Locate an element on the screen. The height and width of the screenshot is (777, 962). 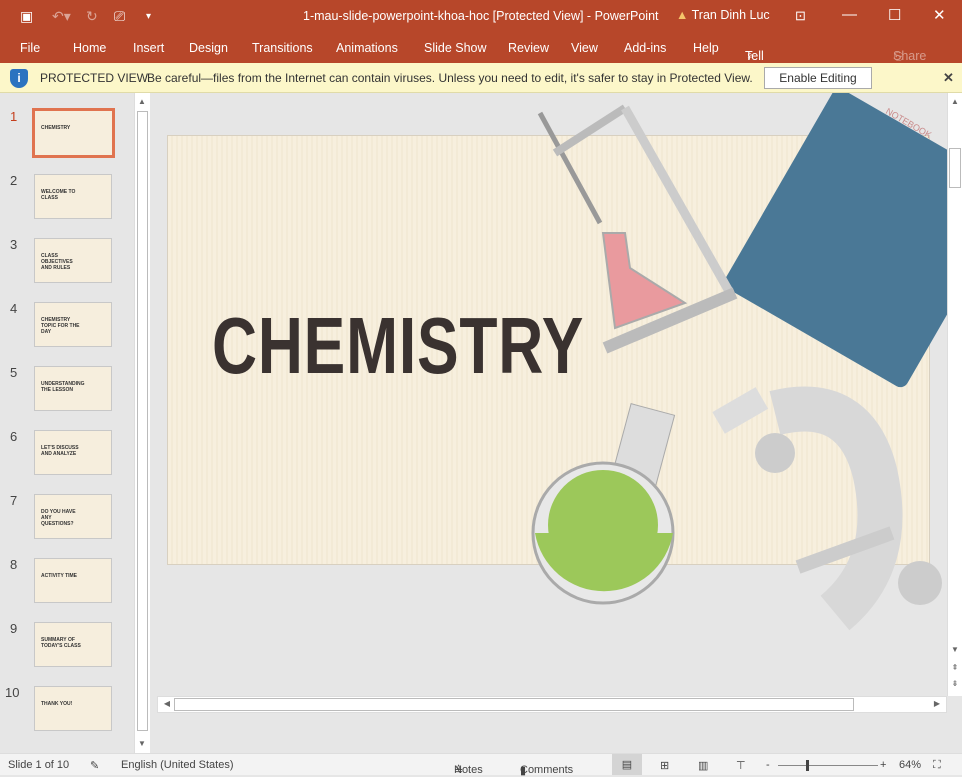
tab-animations: Animations is located at coordinates (367, 48).